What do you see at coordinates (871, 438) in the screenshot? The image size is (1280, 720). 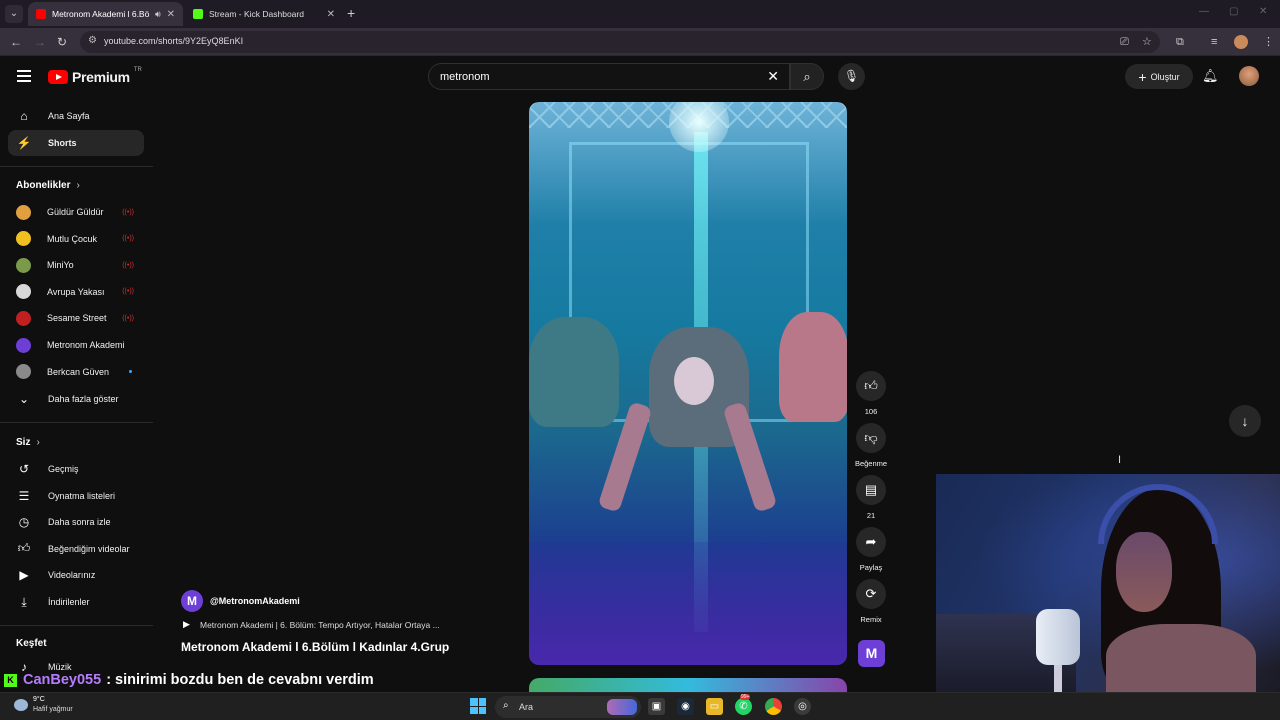 I see `thumbs-down-icon: 👎︎` at bounding box center [871, 438].